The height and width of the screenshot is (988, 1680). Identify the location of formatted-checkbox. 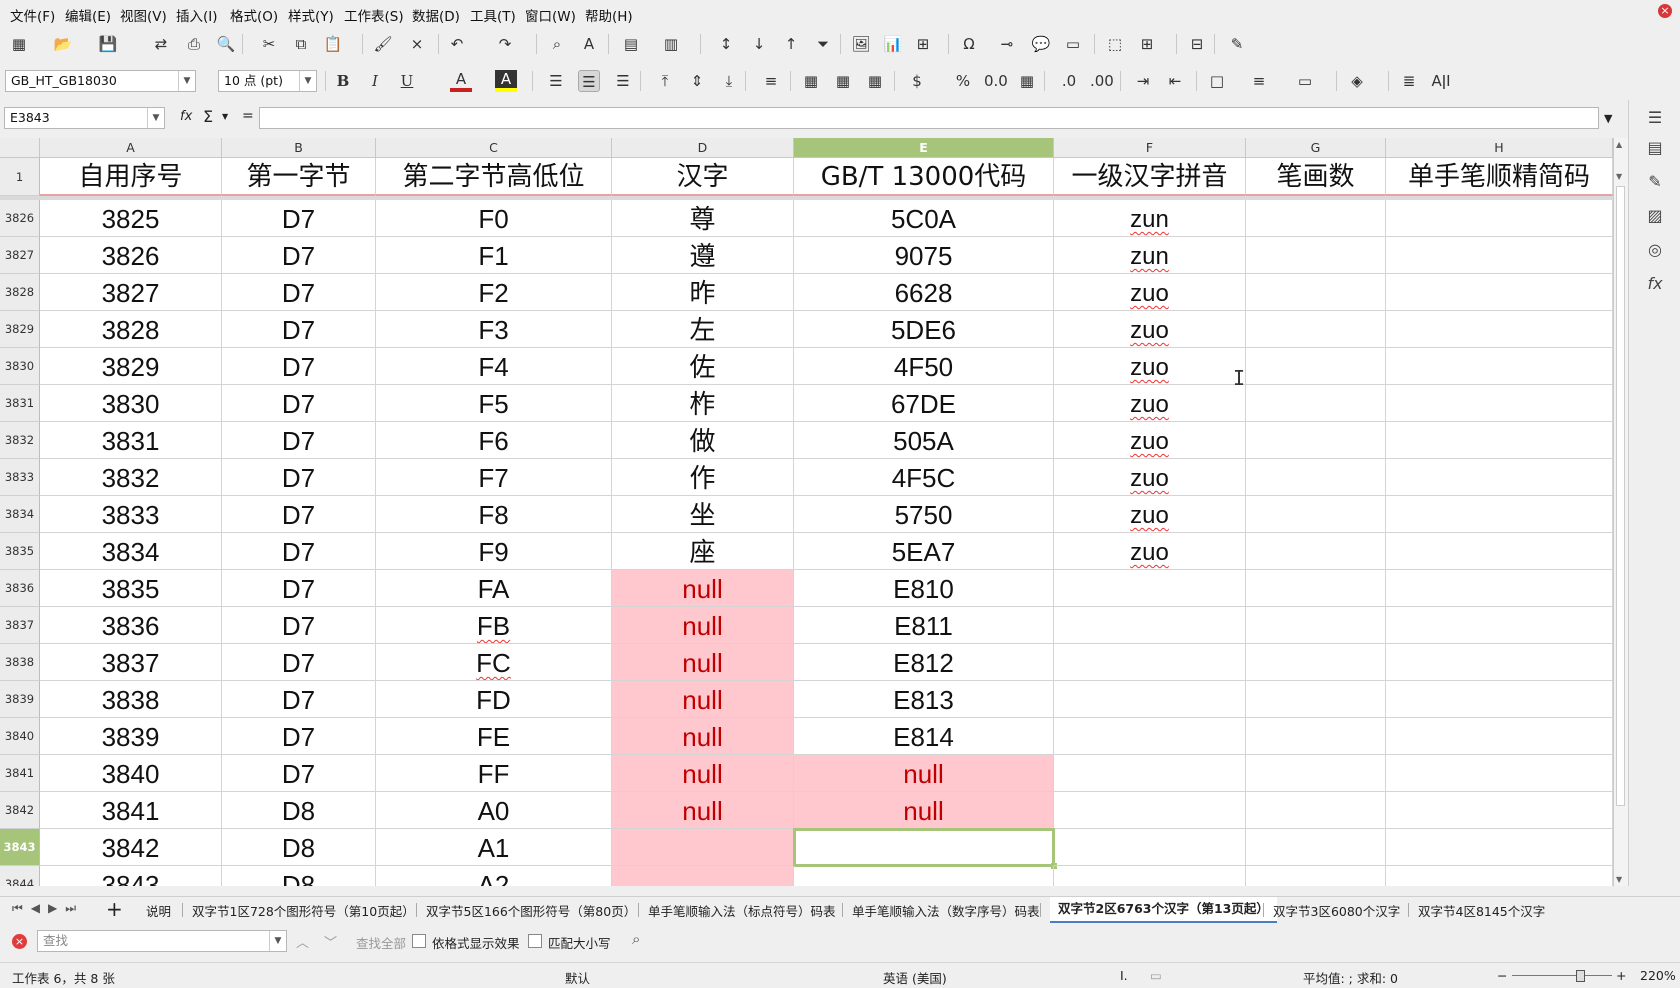
(419, 941).